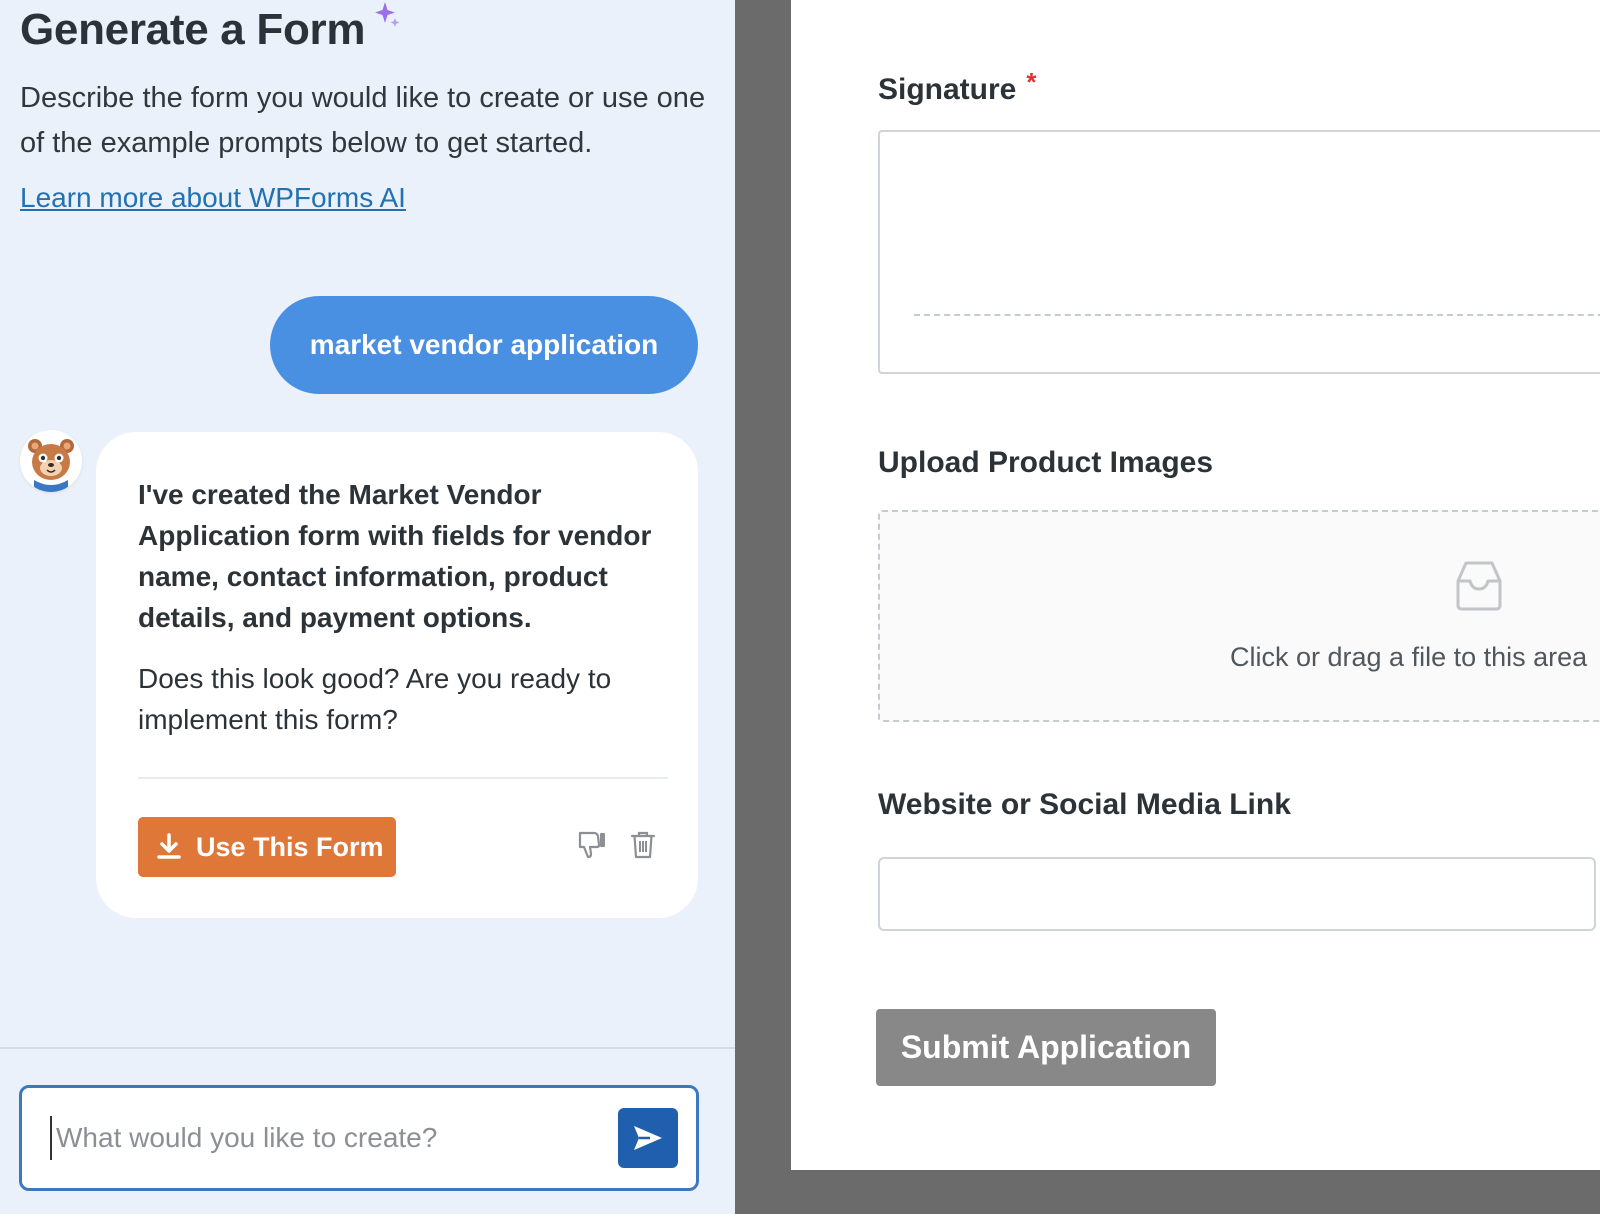  Describe the element at coordinates (592, 845) in the screenshot. I see `thumbs-down-icon` at that location.